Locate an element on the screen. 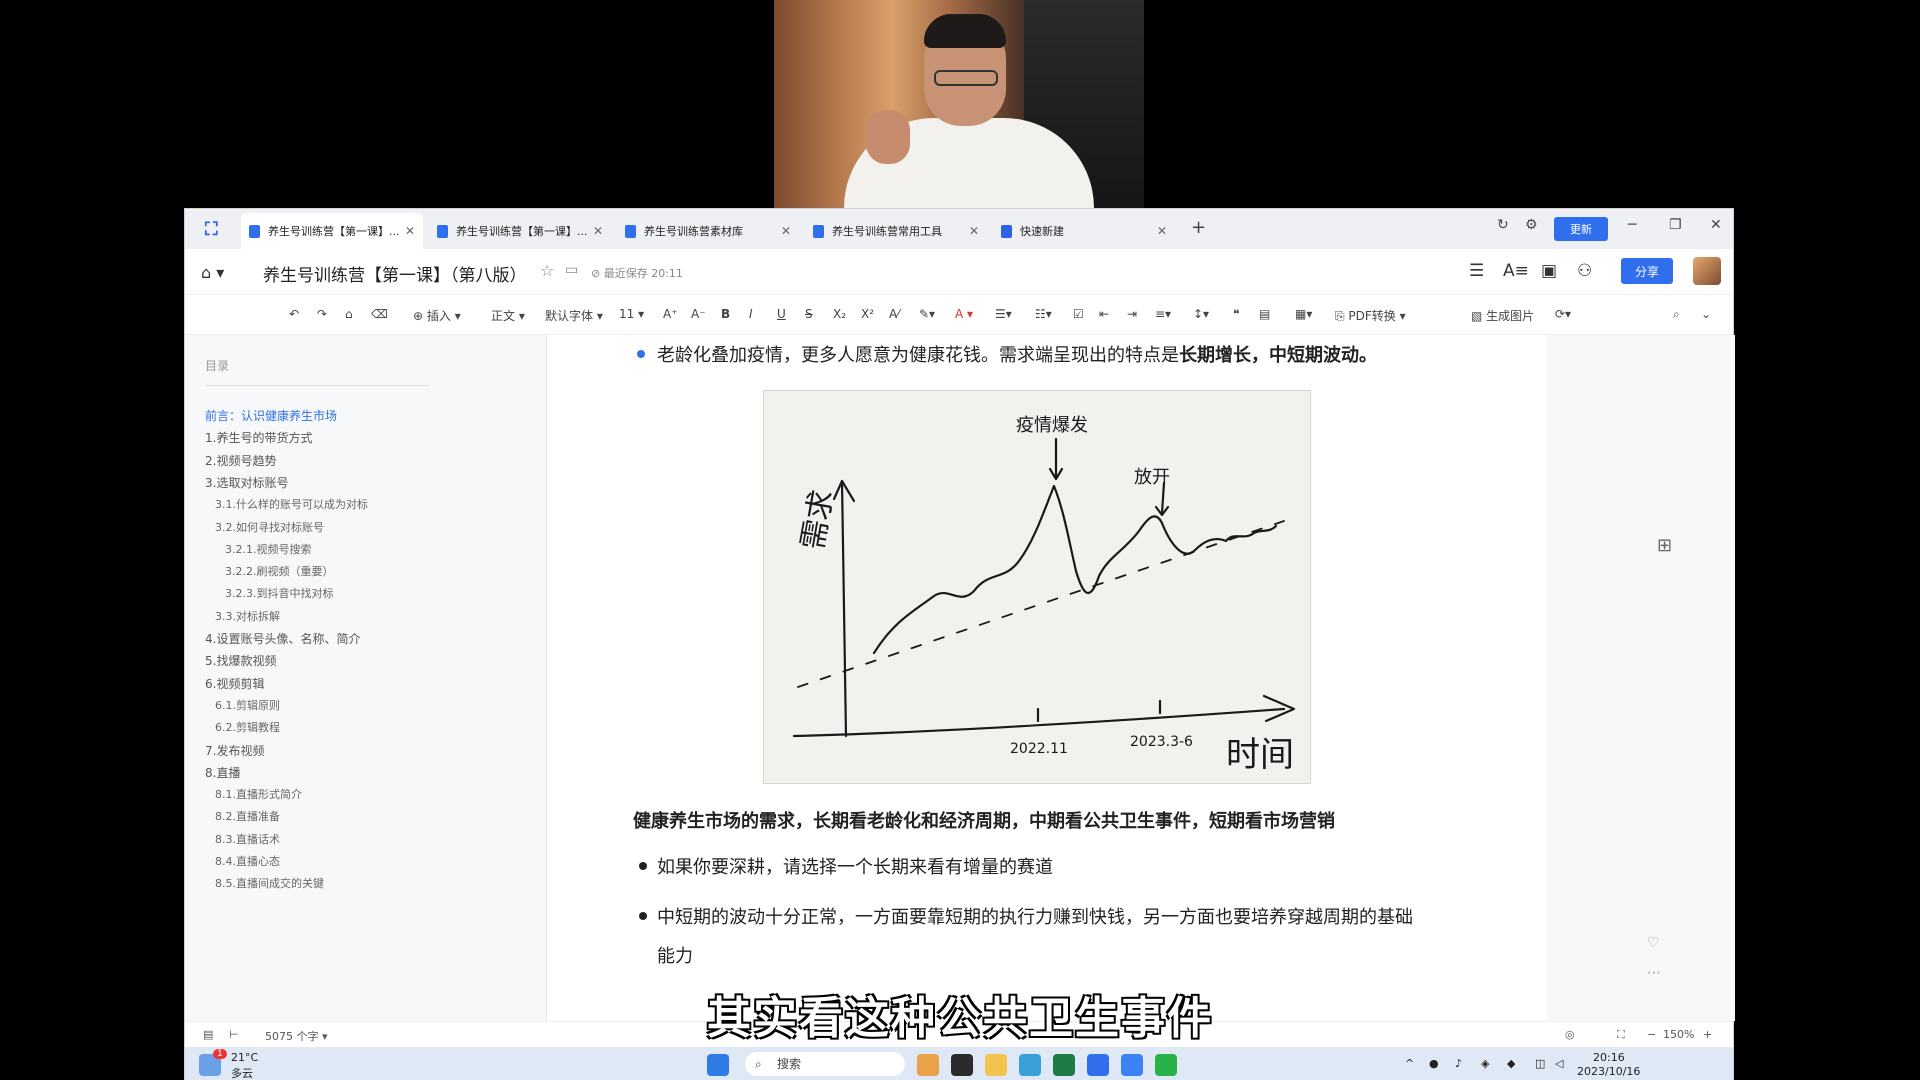 This screenshot has height=1080, width=1920. meeting-app-icon is located at coordinates (1132, 1065).